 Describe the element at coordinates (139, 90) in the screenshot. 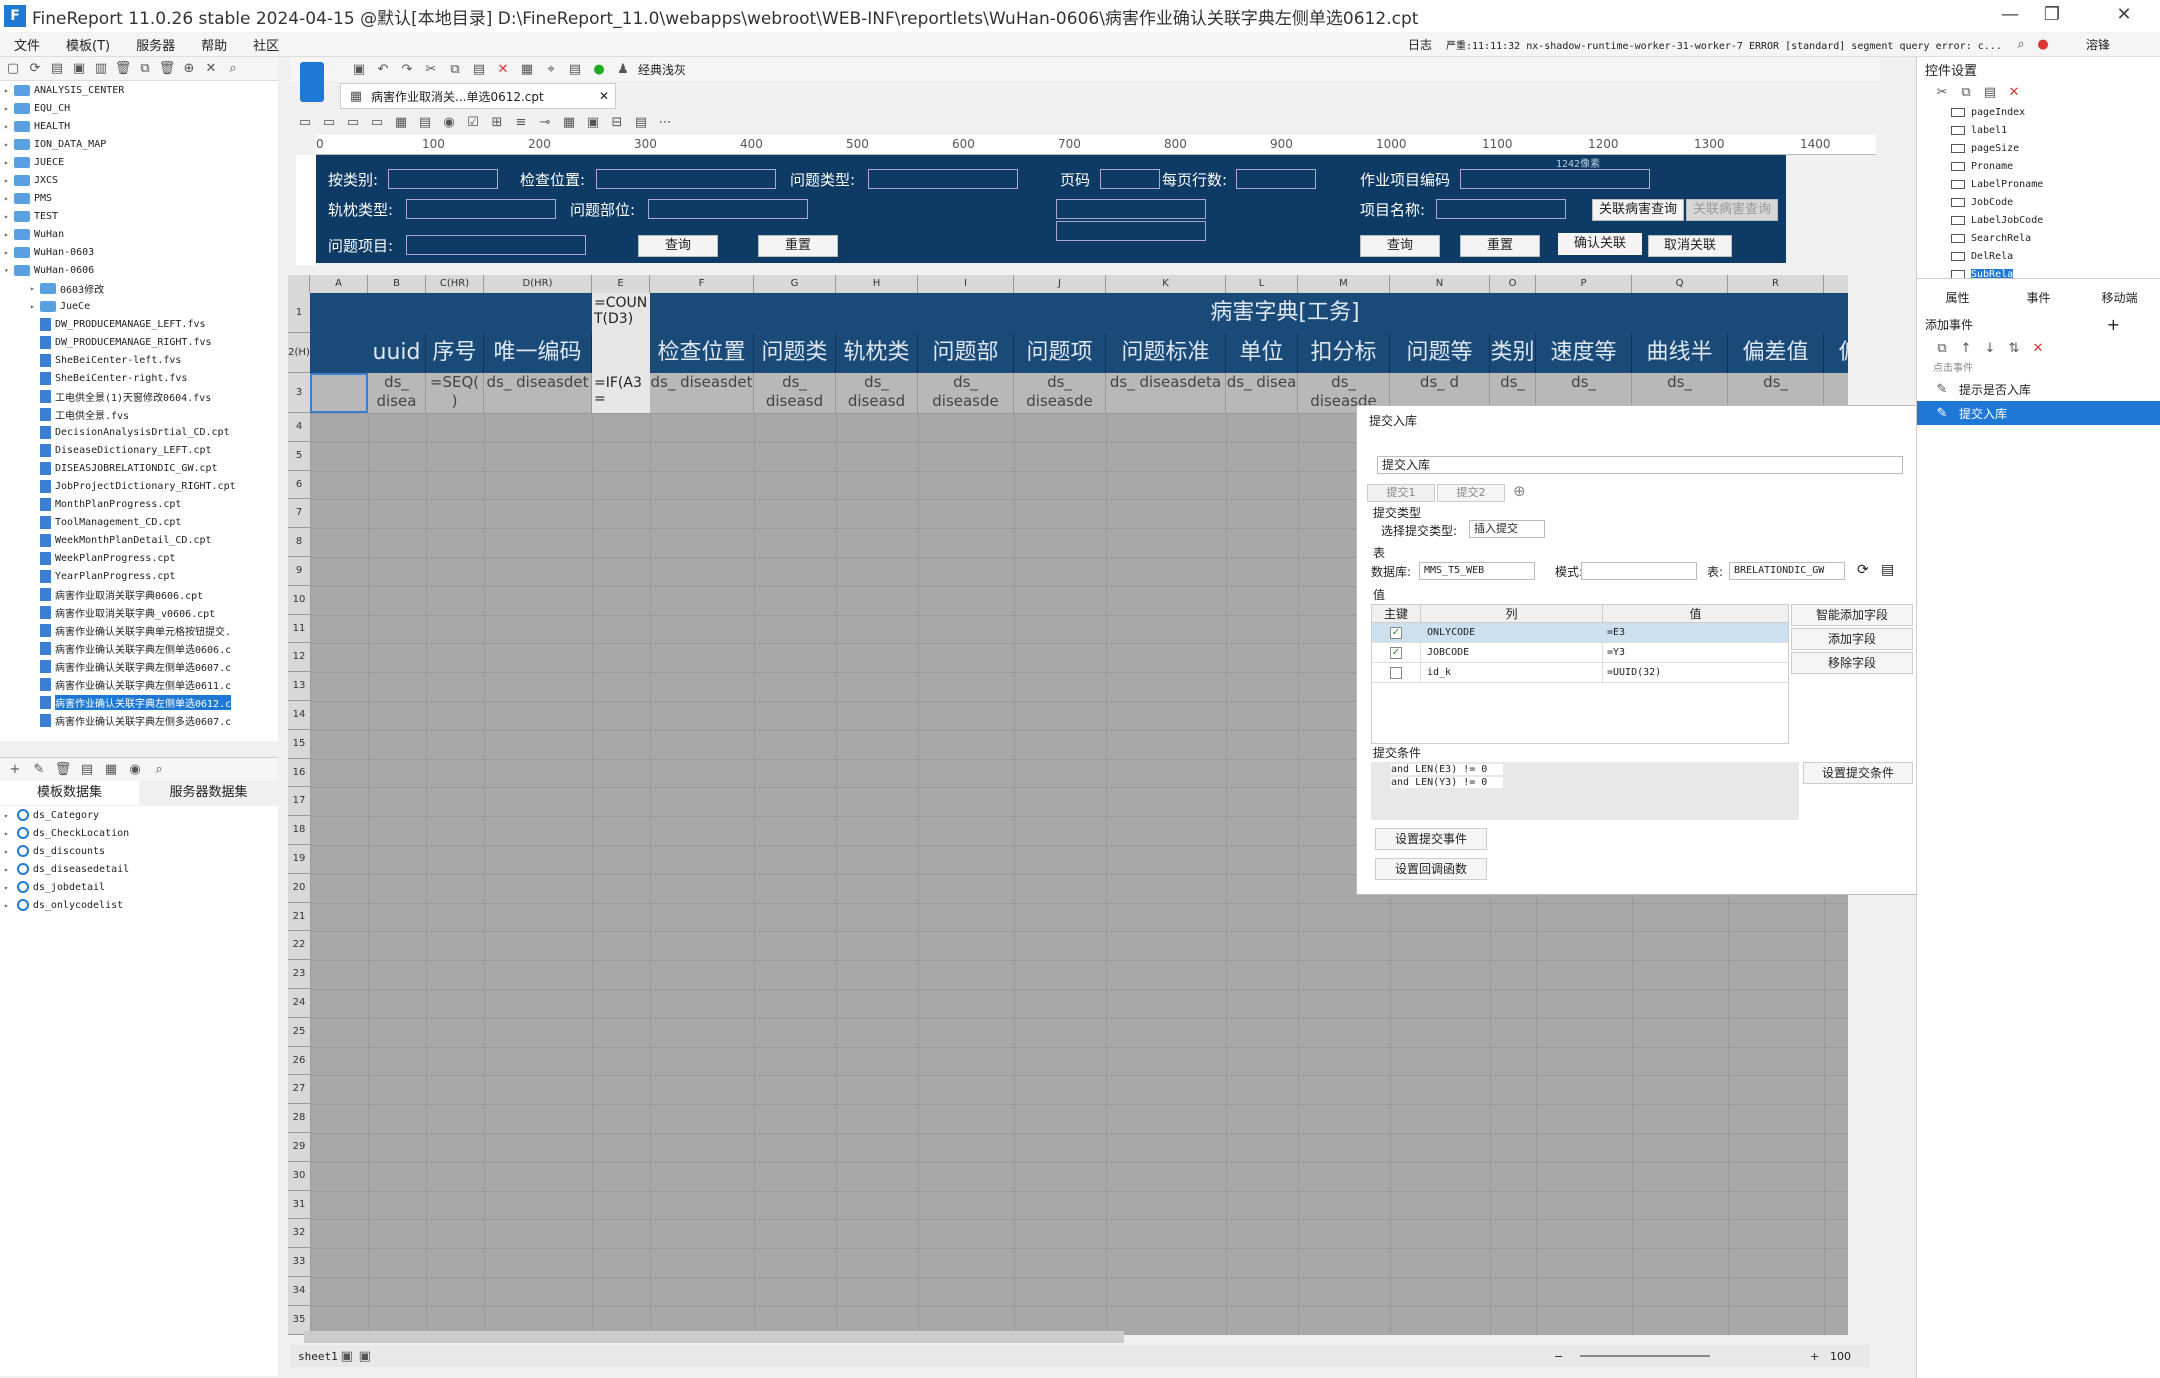

I see `tree-folder: ▸ ANALYSIS_CENTER` at that location.